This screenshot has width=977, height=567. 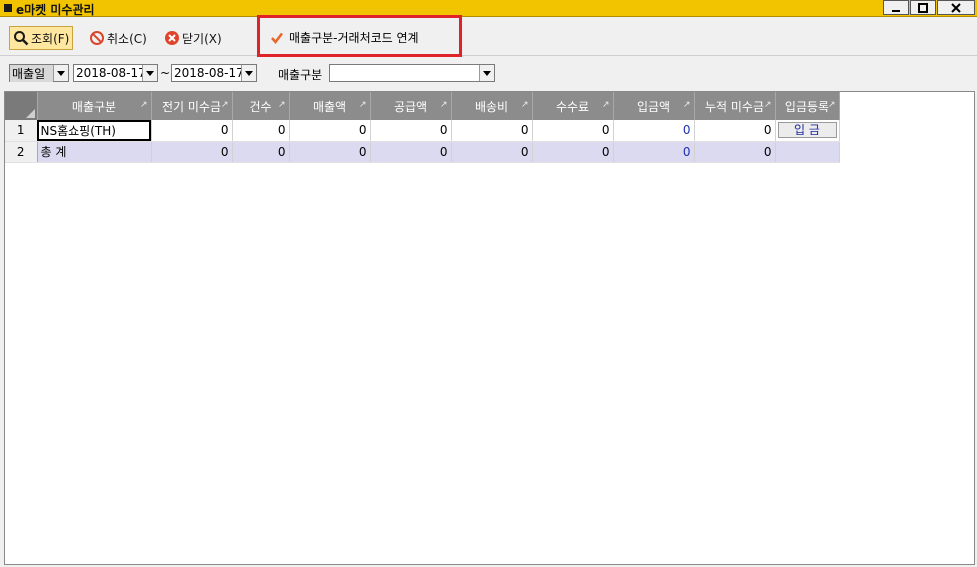 What do you see at coordinates (94, 152) in the screenshot?
I see `cell-sales-type: 총 계` at bounding box center [94, 152].